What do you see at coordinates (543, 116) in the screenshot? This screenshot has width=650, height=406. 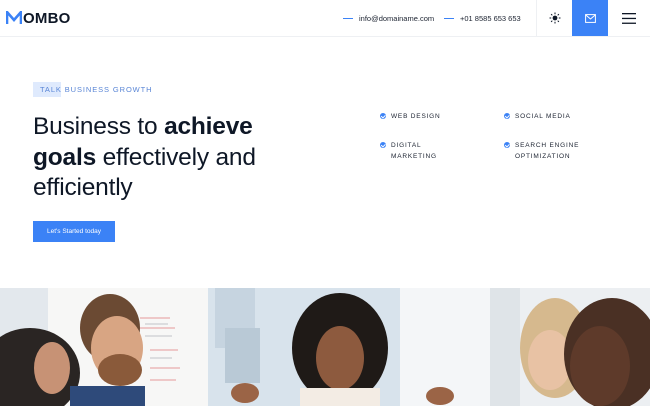 I see `feature-label: SOCIAL MEDIA` at bounding box center [543, 116].